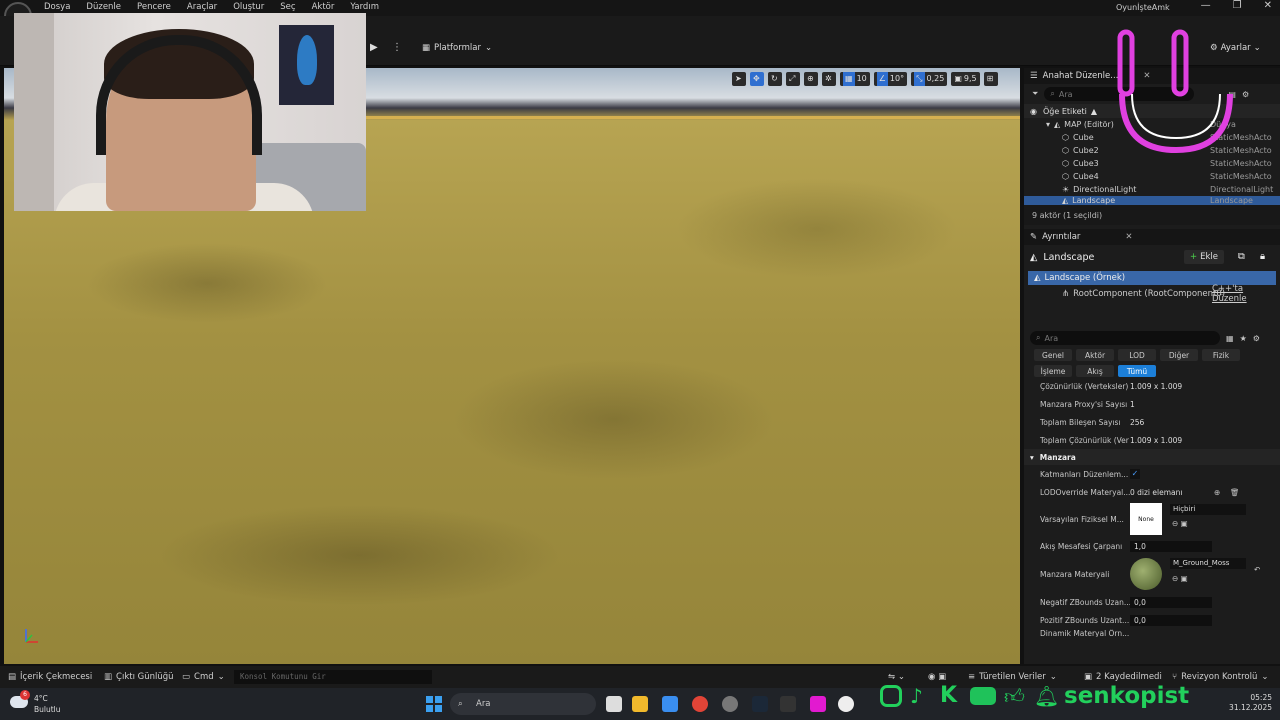  What do you see at coordinates (739, 79) in the screenshot?
I see `select-mode-button: ➤` at bounding box center [739, 79].